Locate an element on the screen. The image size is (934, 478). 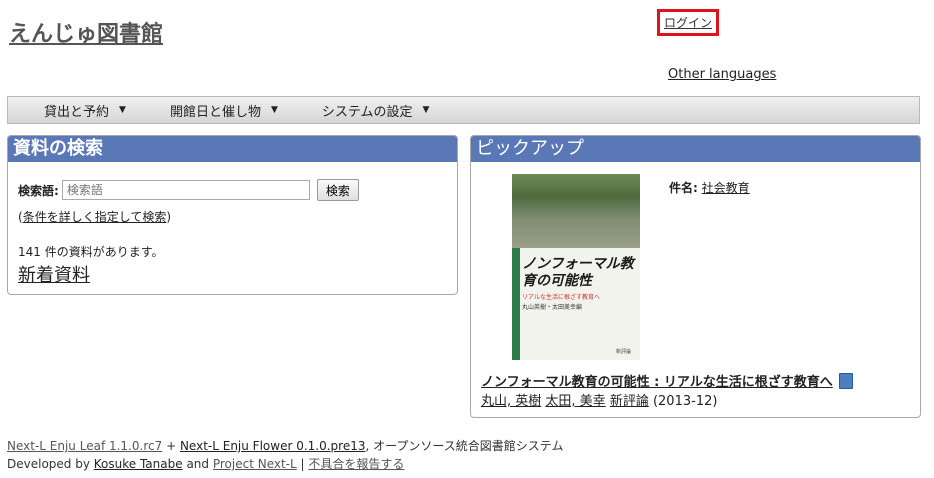
report-bug-link: 不具合を報告する is located at coordinates (356, 464).